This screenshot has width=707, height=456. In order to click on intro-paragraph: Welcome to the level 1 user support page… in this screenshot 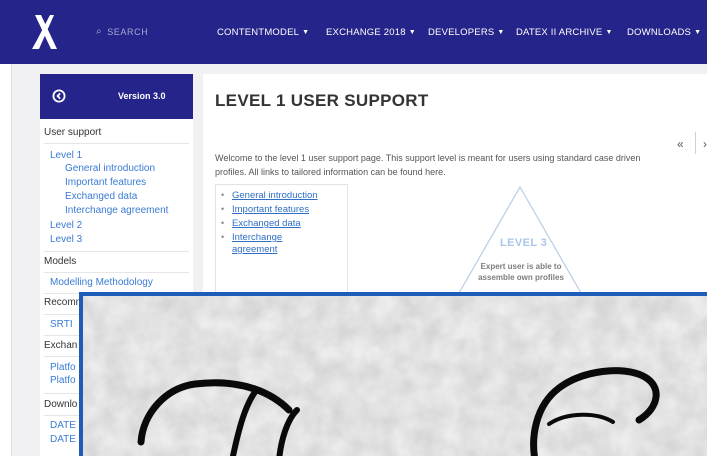, I will do `click(455, 165)`.